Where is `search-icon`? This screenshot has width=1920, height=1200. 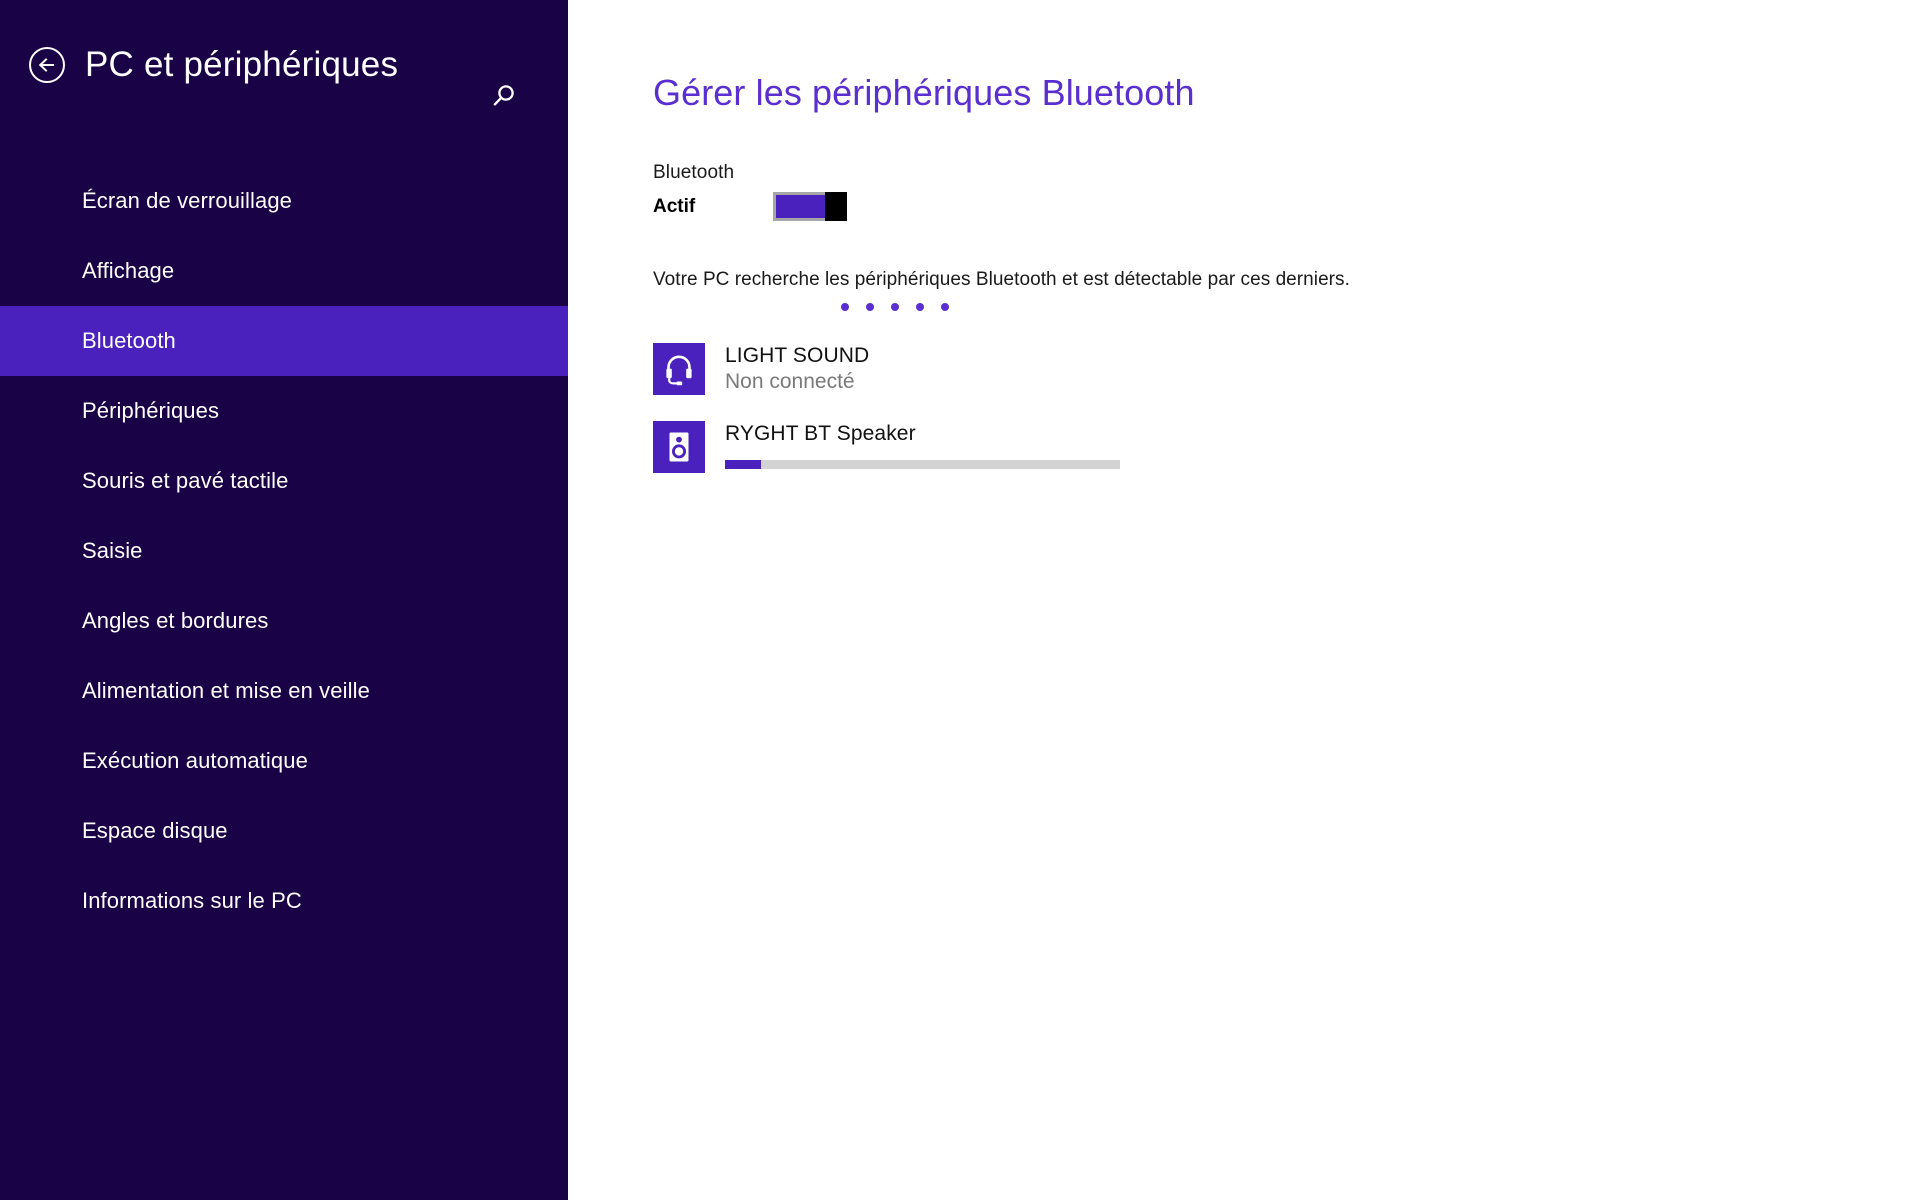
search-icon is located at coordinates (503, 97).